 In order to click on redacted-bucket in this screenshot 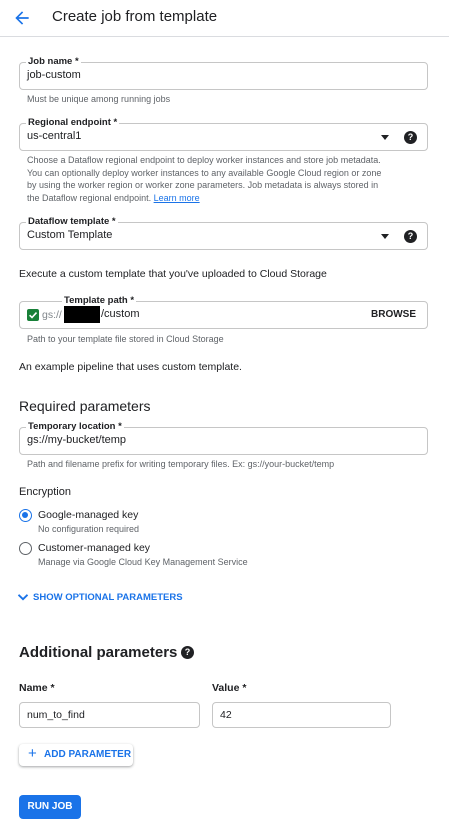, I will do `click(82, 314)`.